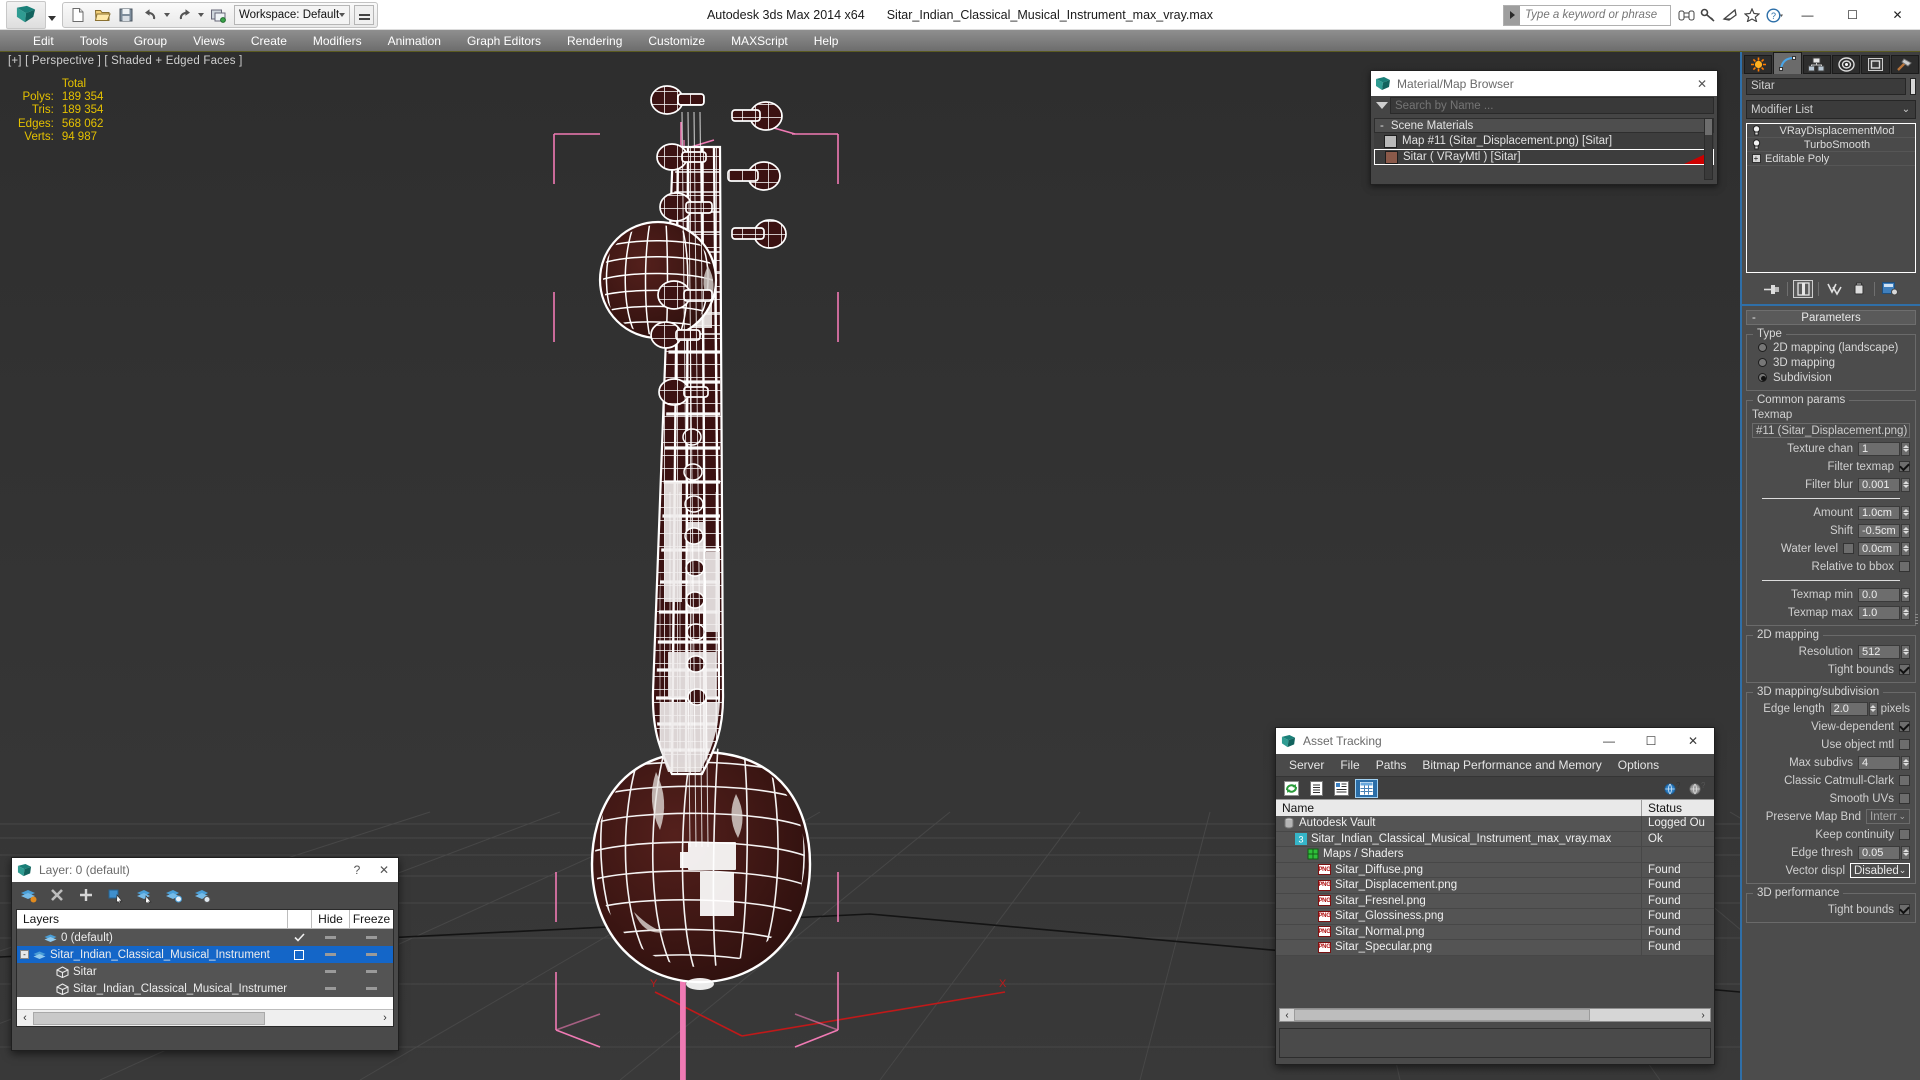  I want to click on list-view-button, so click(1316, 788).